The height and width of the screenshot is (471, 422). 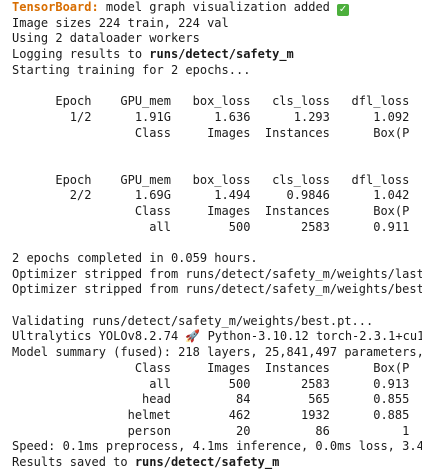 What do you see at coordinates (55, 7) in the screenshot?
I see `tensorboard-label: TensorBoard:` at bounding box center [55, 7].